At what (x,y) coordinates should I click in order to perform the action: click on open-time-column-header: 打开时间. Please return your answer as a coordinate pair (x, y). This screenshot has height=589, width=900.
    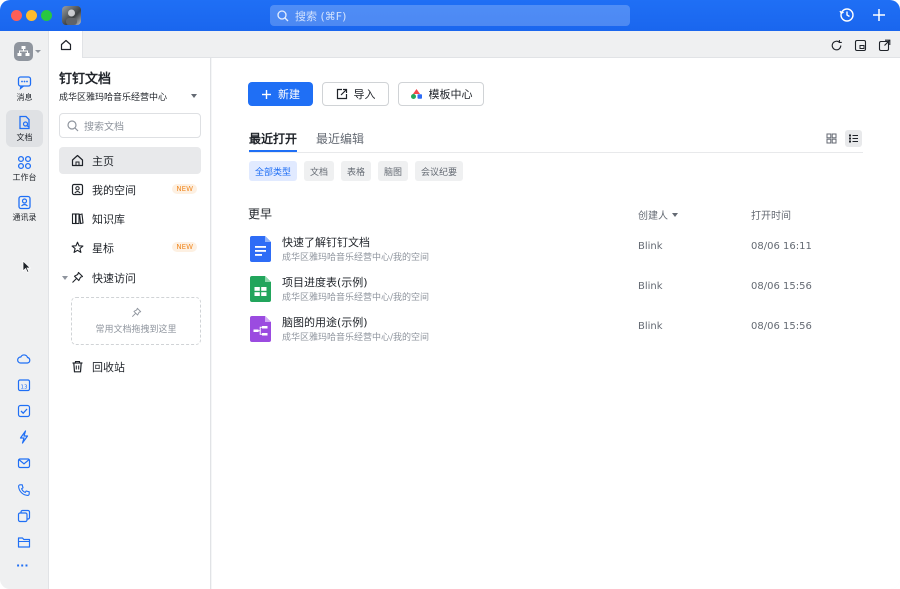
    Looking at the image, I should click on (771, 216).